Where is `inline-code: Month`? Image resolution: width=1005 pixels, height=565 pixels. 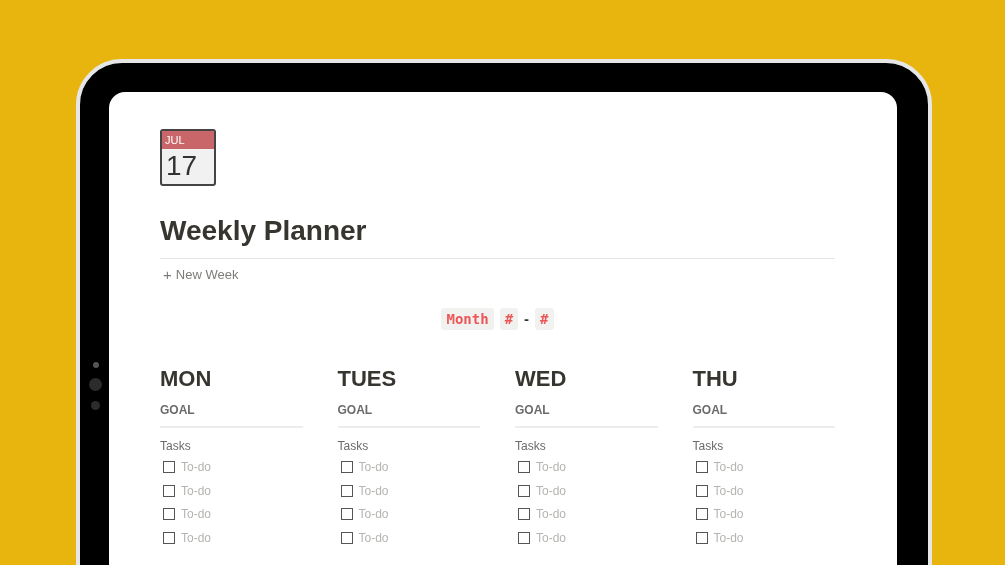 inline-code: Month is located at coordinates (467, 319).